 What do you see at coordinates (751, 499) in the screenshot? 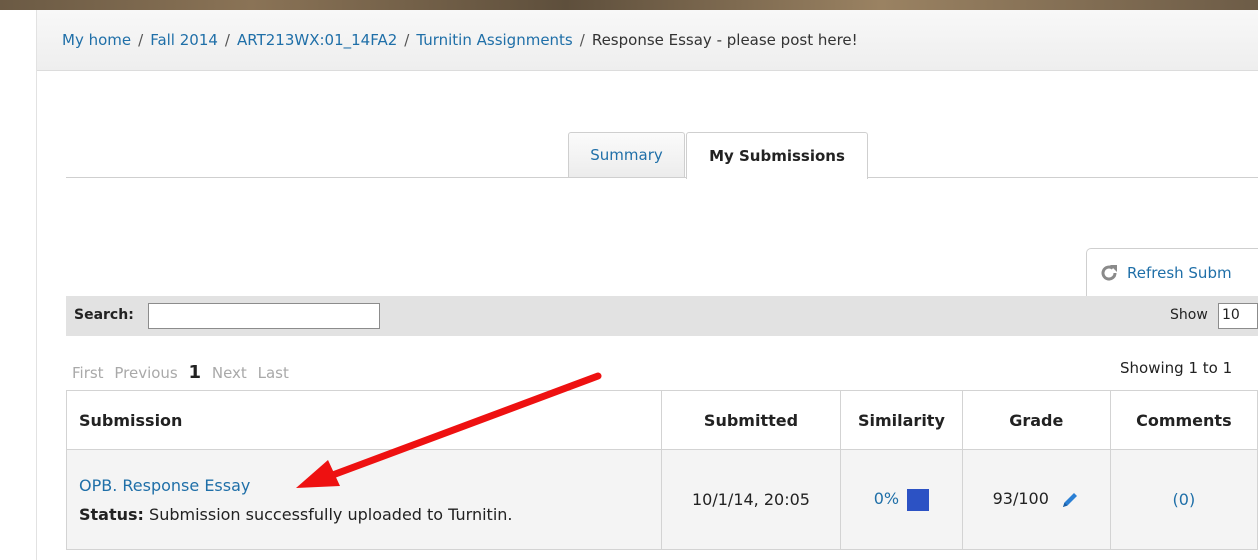
I see `submitted-date: 10/1/14, 20:05` at bounding box center [751, 499].